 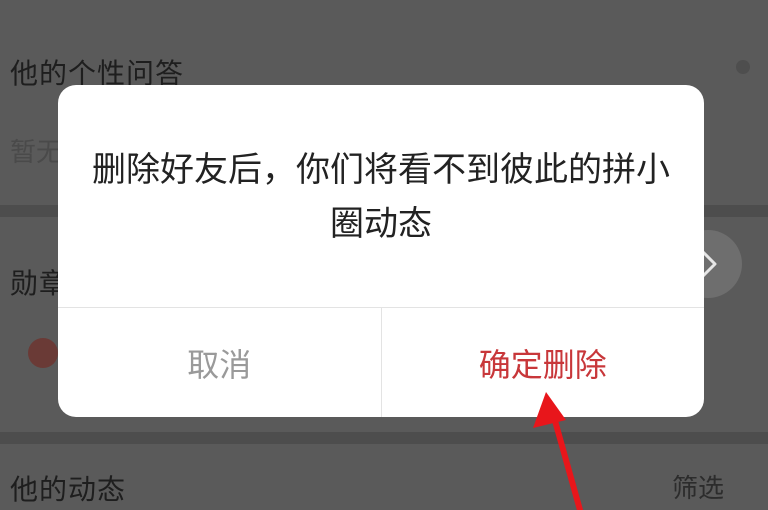 I want to click on medal-badge-icon, so click(x=43, y=353).